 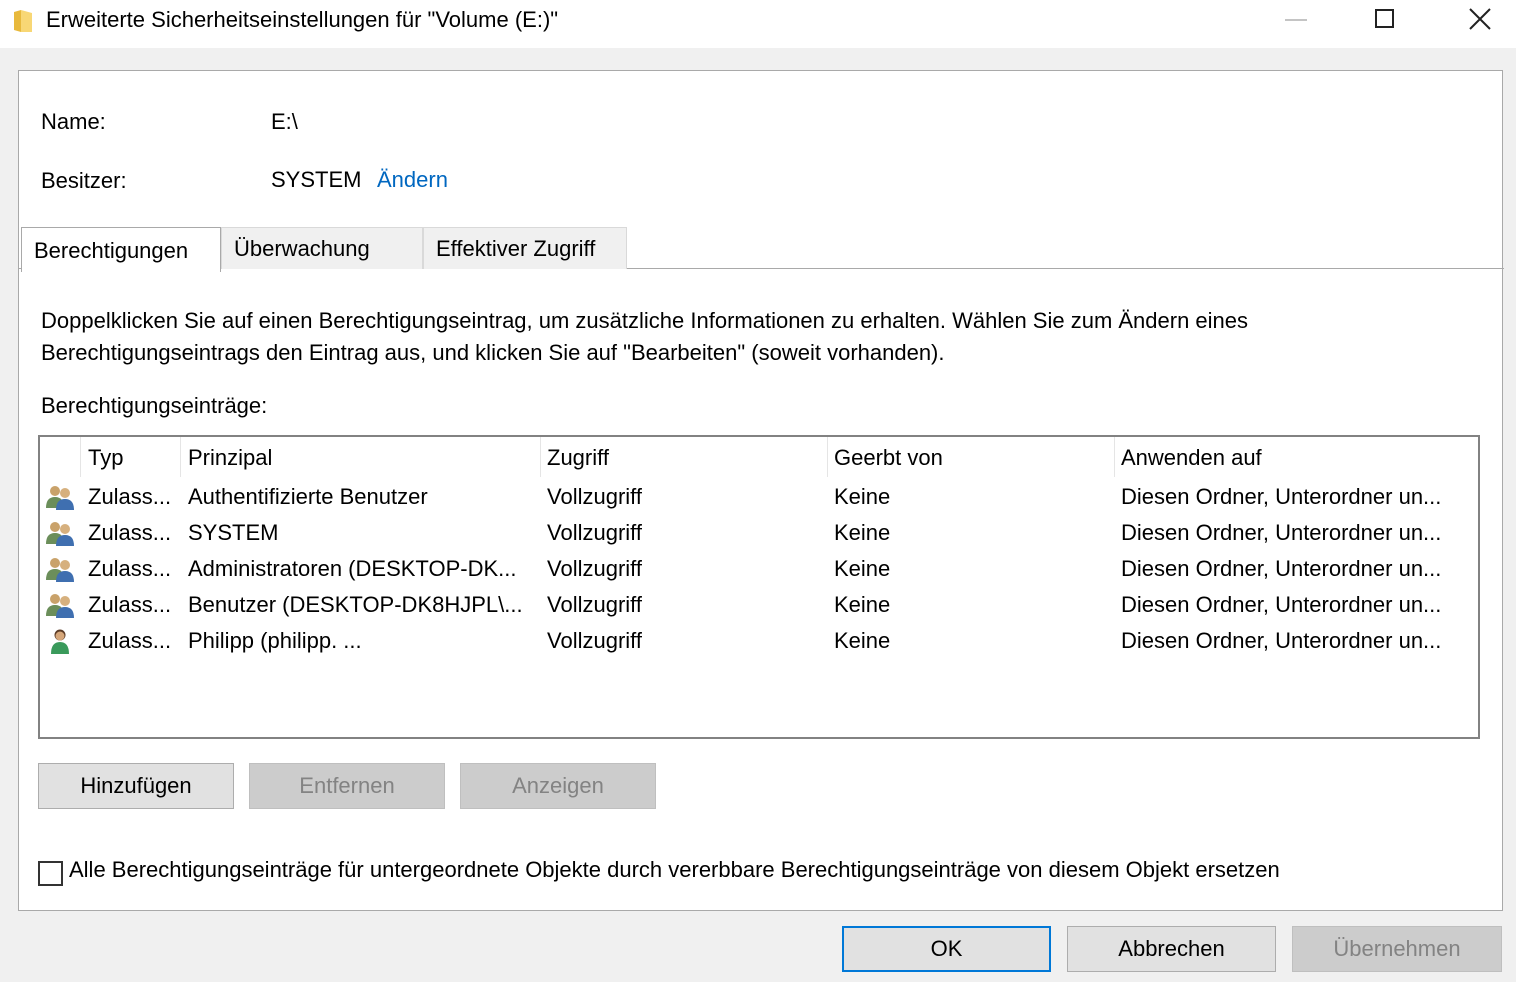 I want to click on replace-child-permissions-checkbox, so click(x=50, y=873).